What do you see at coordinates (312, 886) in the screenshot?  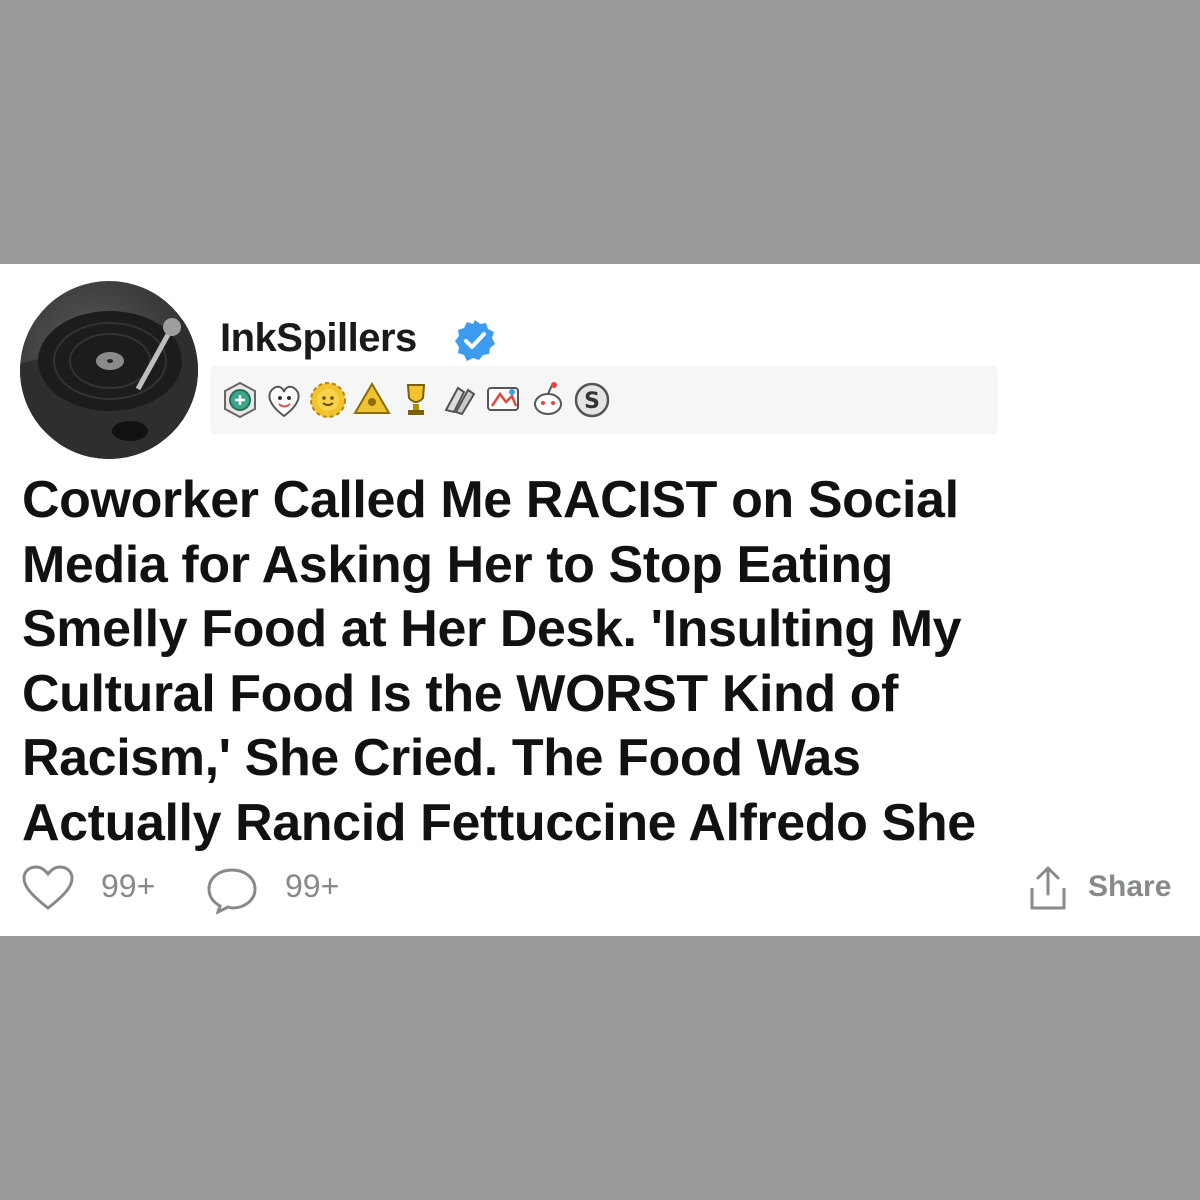 I see `comment-count: 99+` at bounding box center [312, 886].